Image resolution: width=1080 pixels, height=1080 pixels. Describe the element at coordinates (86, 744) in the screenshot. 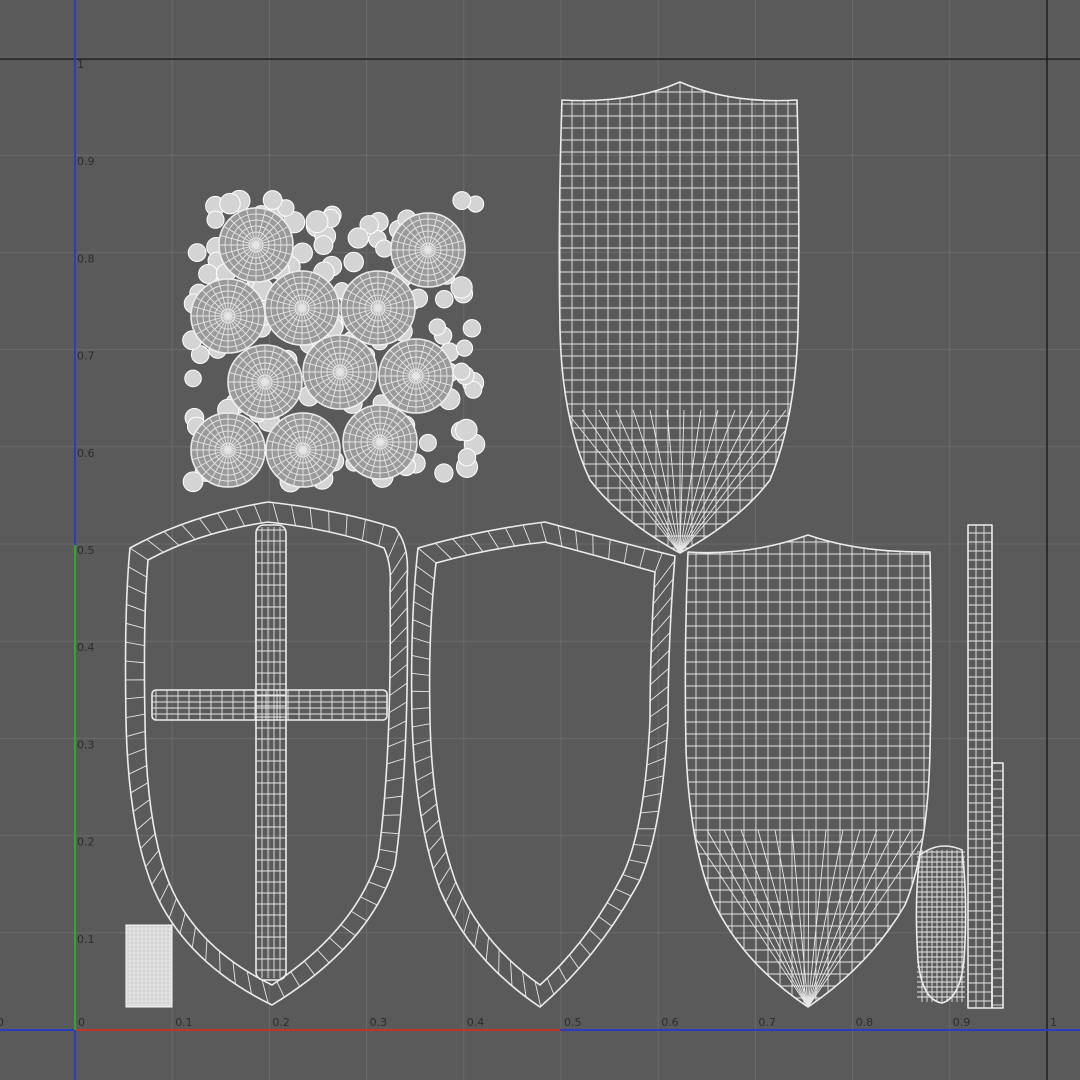

I see `v-tick-label: 0.3` at that location.